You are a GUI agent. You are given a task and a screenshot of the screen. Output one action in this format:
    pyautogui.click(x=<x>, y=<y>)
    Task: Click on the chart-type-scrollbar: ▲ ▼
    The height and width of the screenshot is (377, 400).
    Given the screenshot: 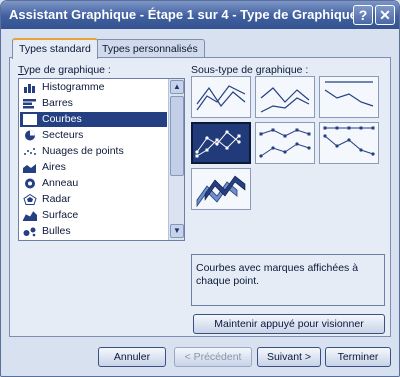 What is the action you would take?
    pyautogui.click(x=176, y=159)
    